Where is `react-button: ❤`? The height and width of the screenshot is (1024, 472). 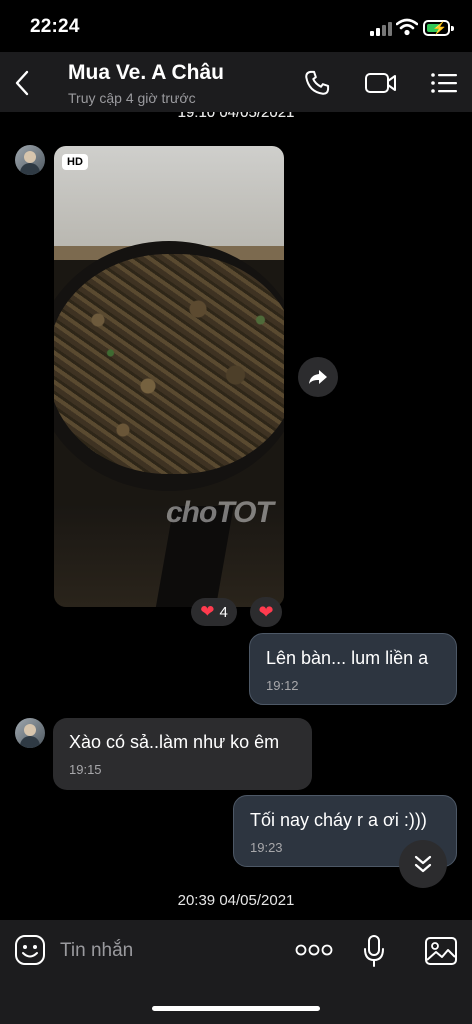 react-button: ❤ is located at coordinates (266, 612).